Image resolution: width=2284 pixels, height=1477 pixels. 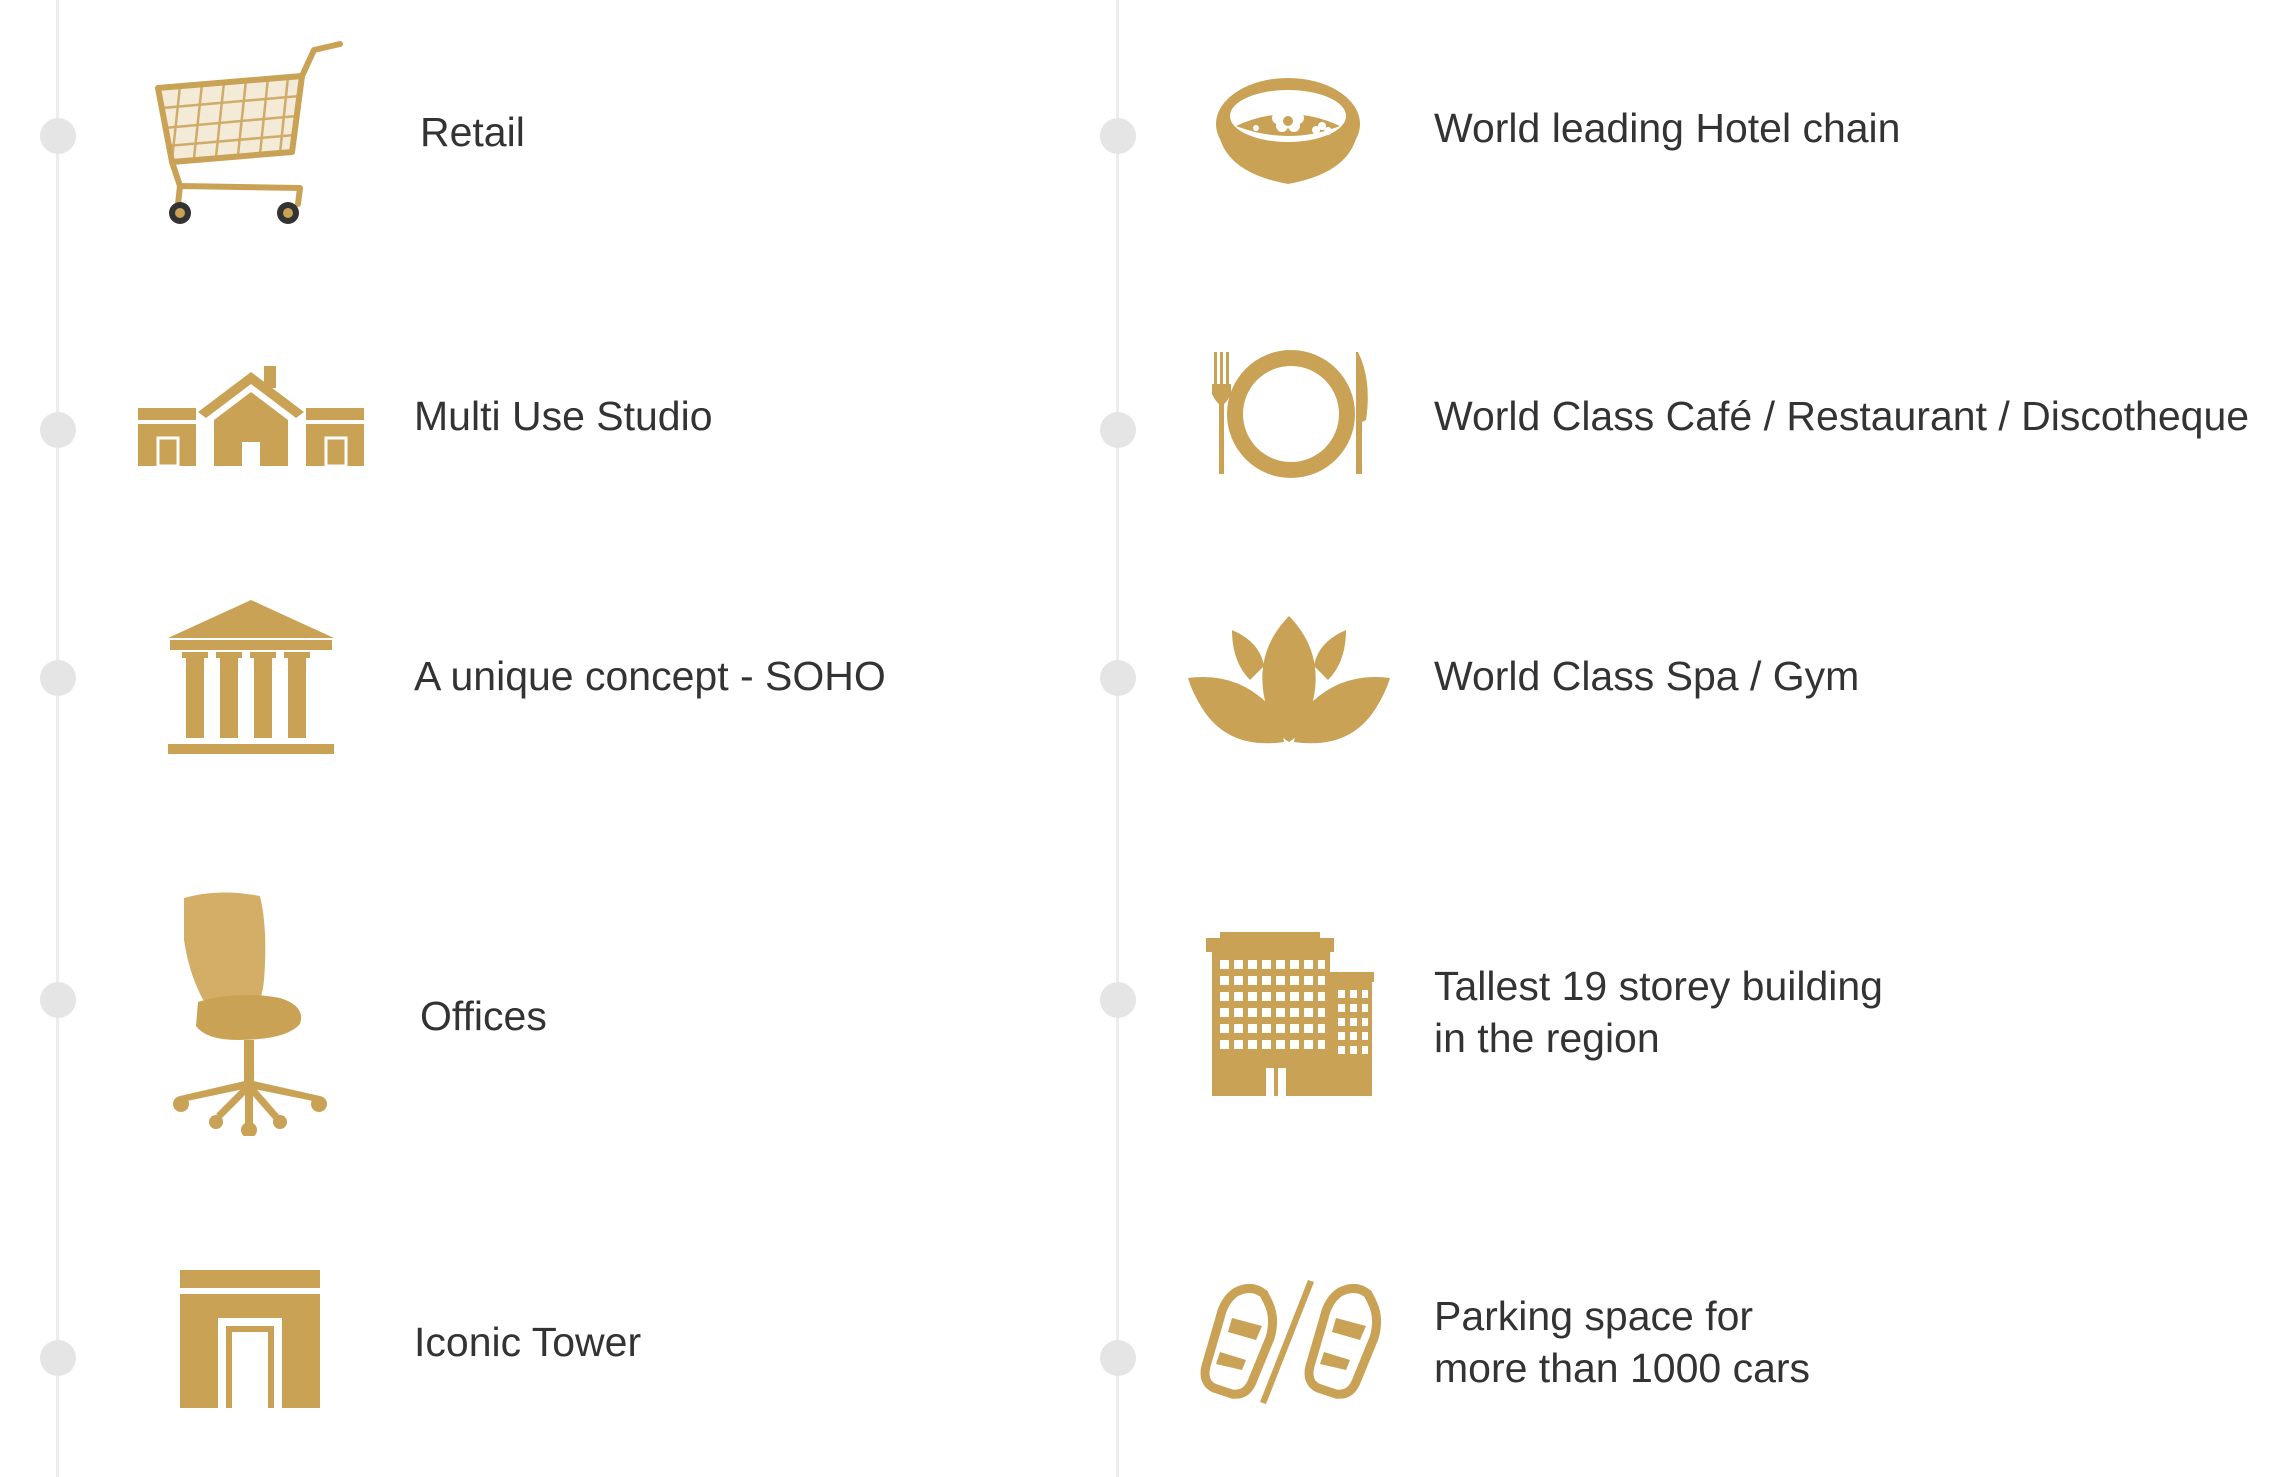 I want to click on feature-label-parking: Parking space for more than 1000 cars, so click(x=1622, y=1342).